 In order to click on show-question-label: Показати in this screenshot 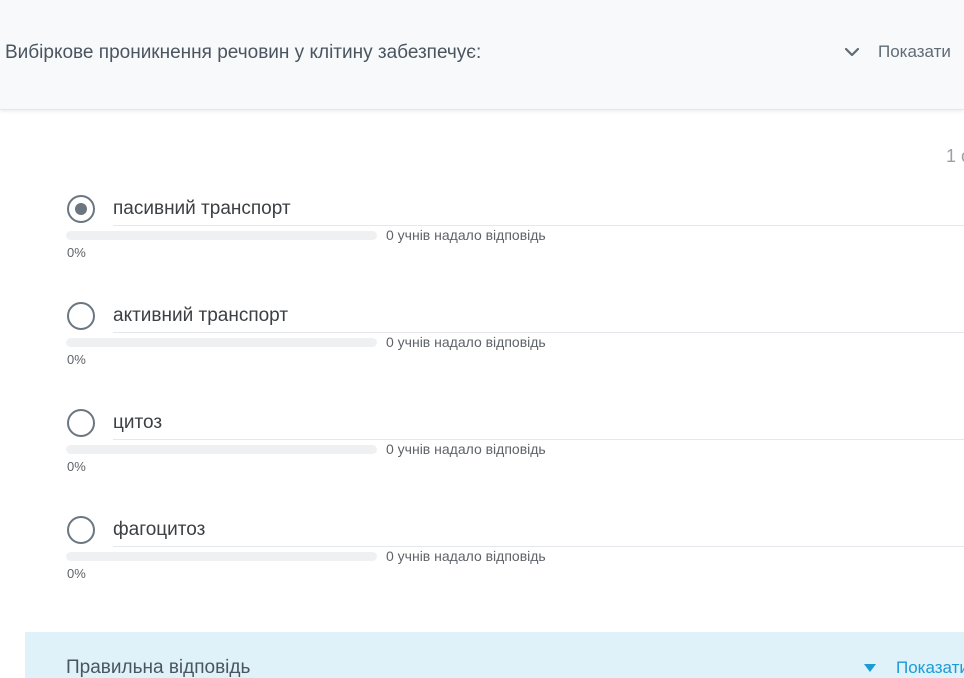, I will do `click(914, 51)`.